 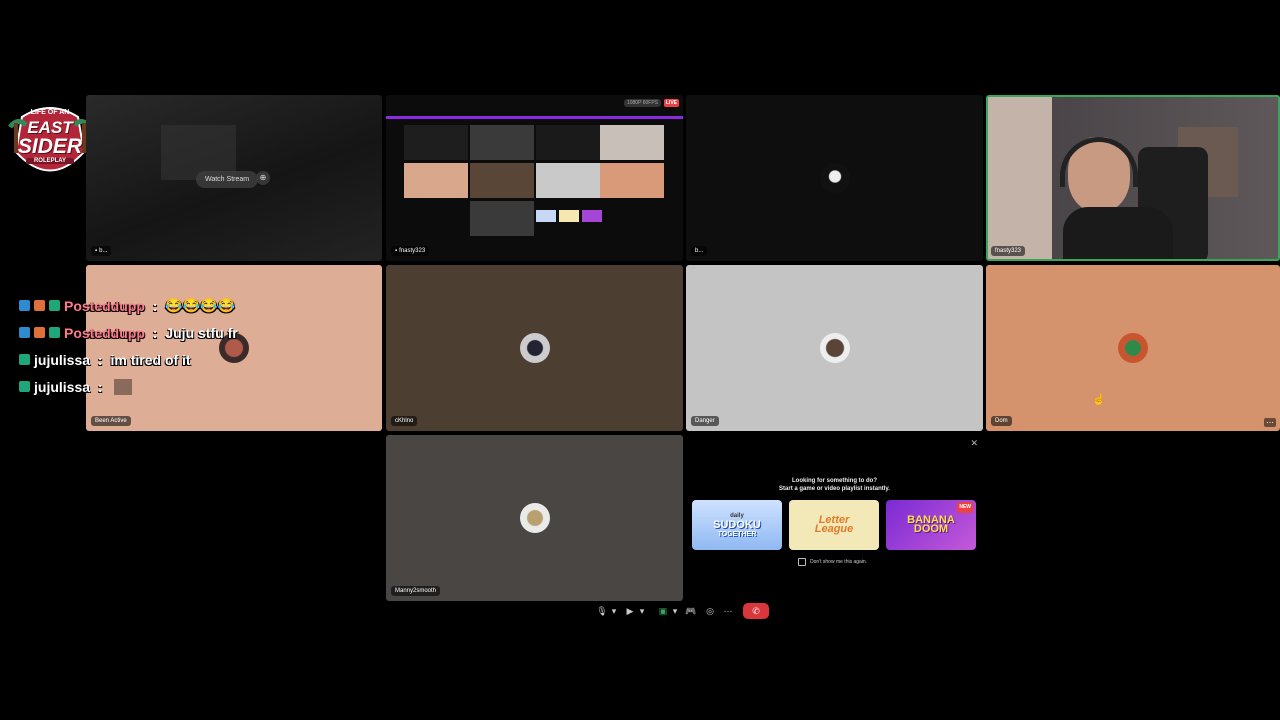 I want to click on tile-label-text: fnasty323, so click(x=1008, y=251).